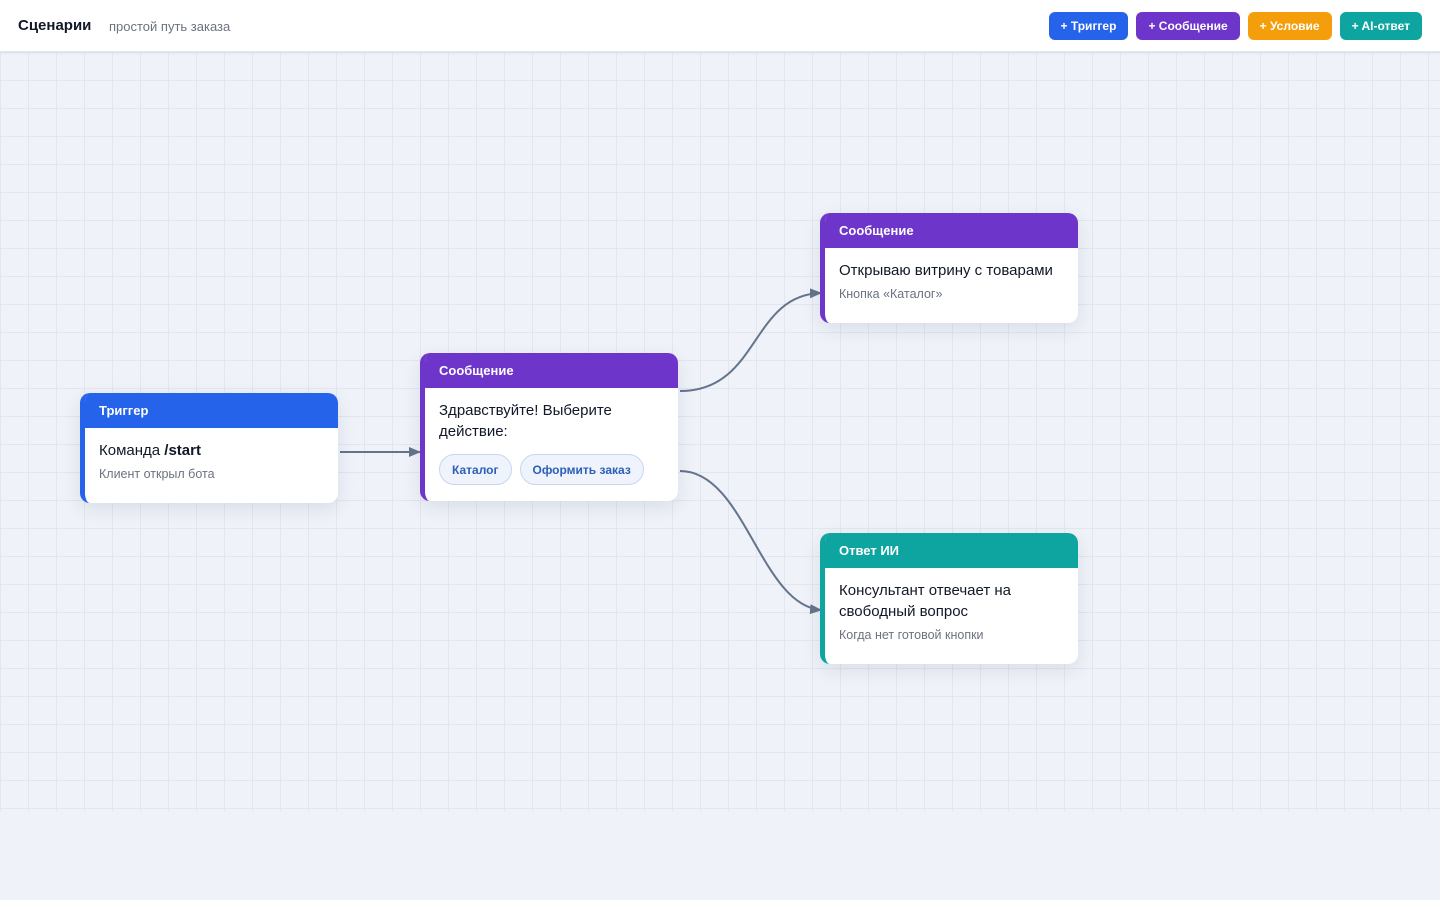 Image resolution: width=1440 pixels, height=900 pixels. I want to click on add-ai-answer-button: + AI-ответ, so click(1380, 26).